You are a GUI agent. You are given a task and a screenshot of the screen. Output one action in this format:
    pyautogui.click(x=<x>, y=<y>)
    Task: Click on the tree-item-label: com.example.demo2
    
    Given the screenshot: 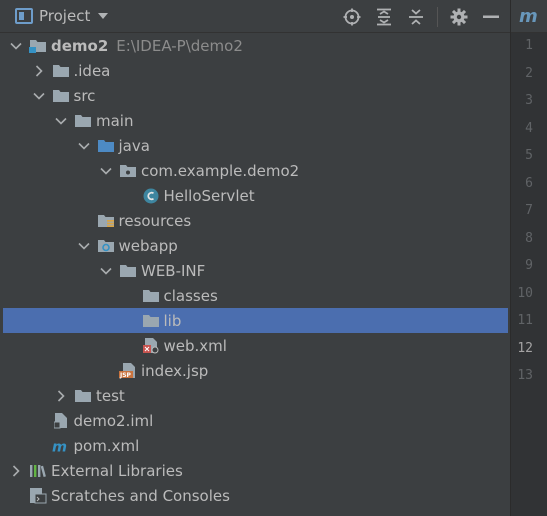 What is the action you would take?
    pyautogui.click(x=220, y=170)
    